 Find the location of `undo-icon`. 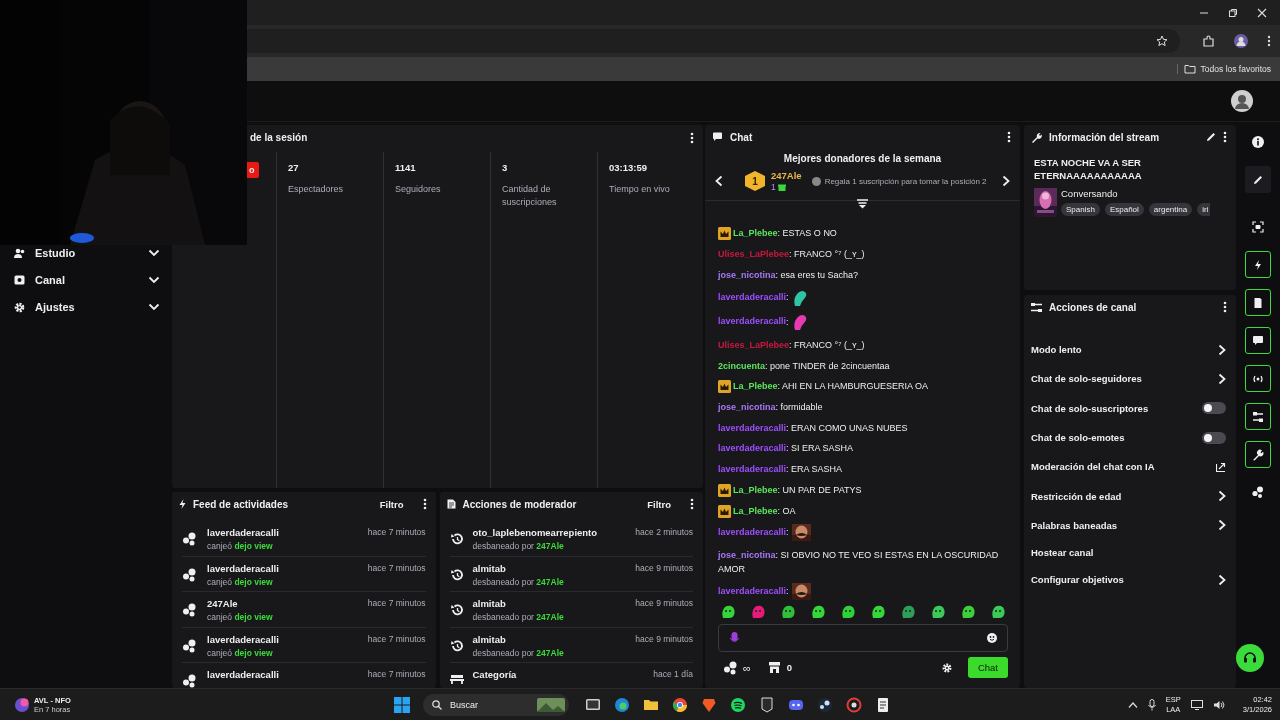

undo-icon is located at coordinates (456, 574).